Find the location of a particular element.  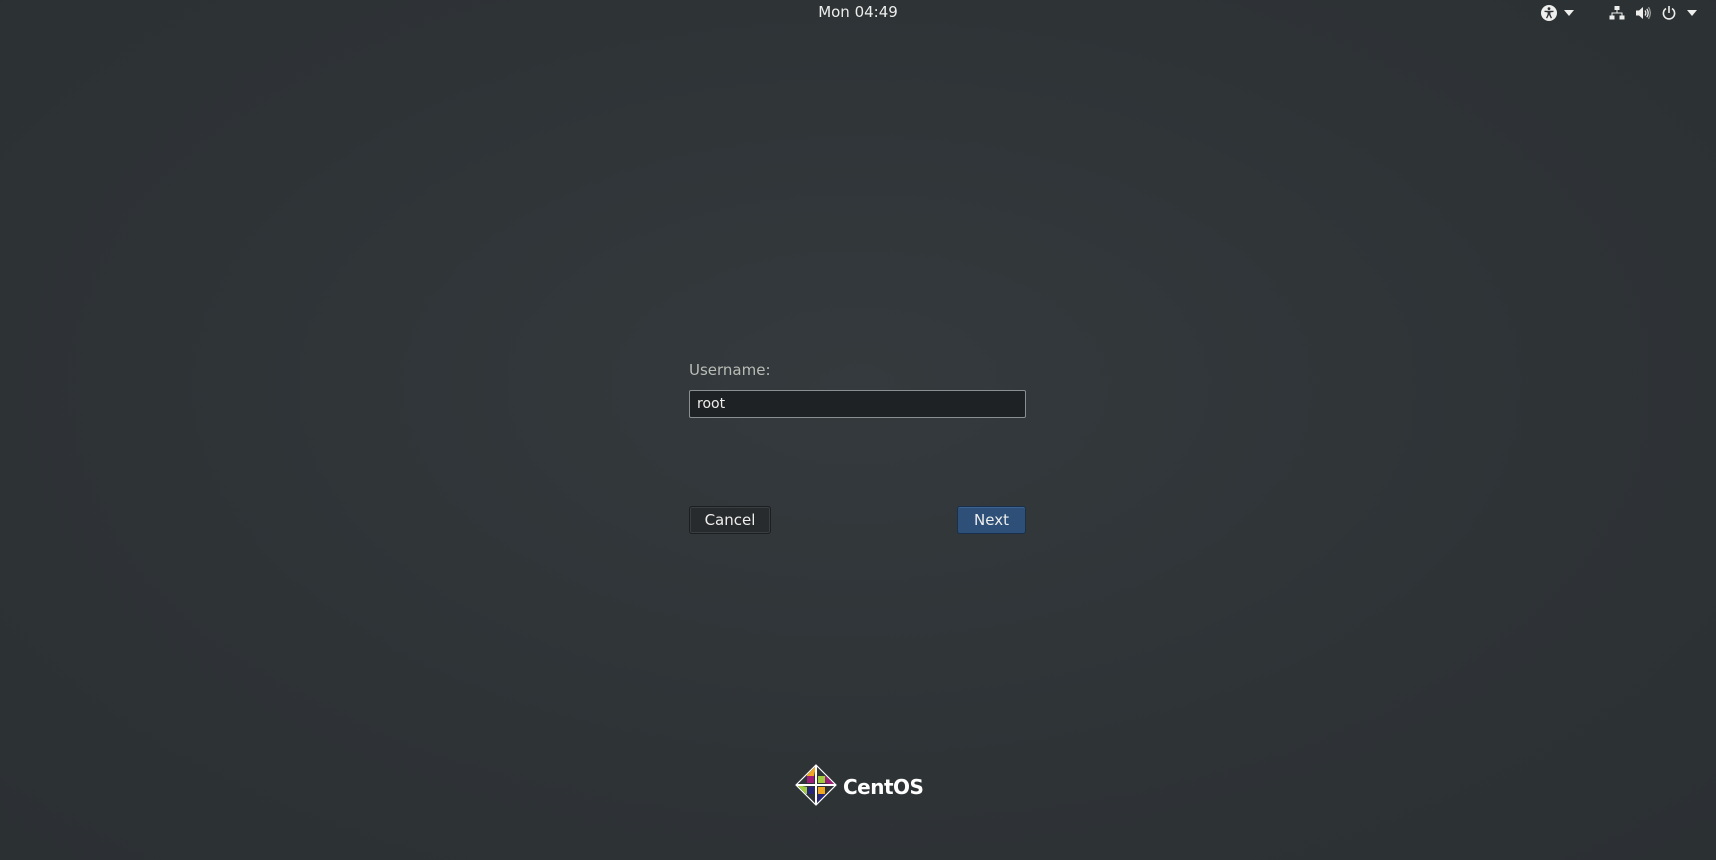

centos-logo-icon is located at coordinates (816, 787).